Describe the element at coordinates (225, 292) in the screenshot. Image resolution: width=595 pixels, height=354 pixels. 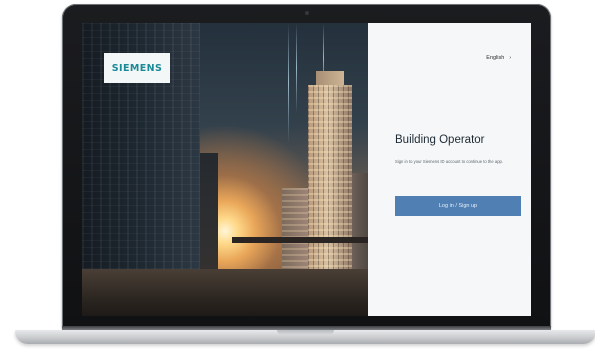
I see `street-plaza` at that location.